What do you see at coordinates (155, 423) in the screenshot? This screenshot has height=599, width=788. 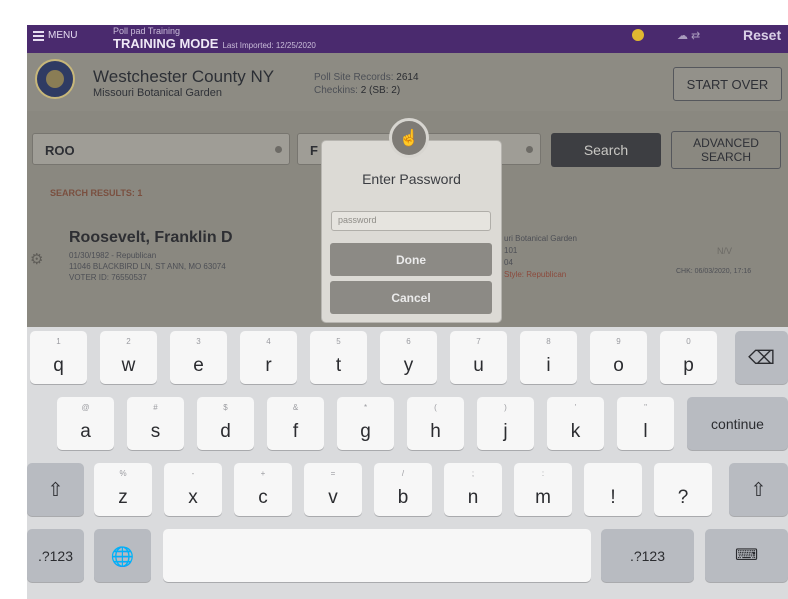 I see `key-s: # s` at bounding box center [155, 423].